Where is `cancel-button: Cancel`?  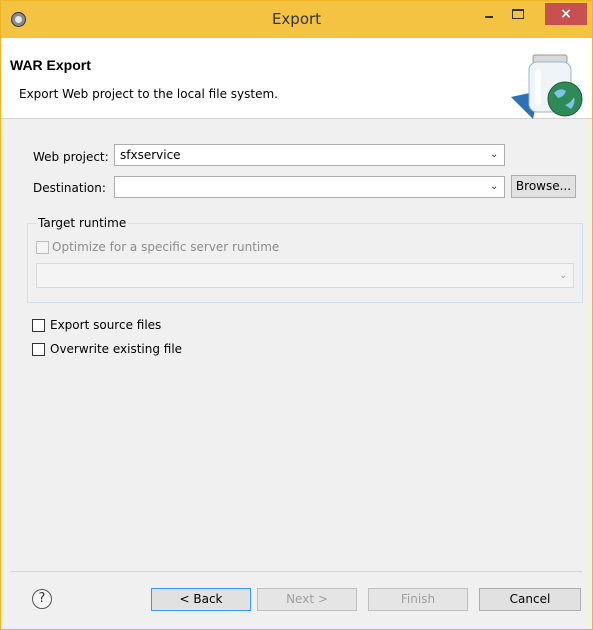 cancel-button: Cancel is located at coordinates (530, 599).